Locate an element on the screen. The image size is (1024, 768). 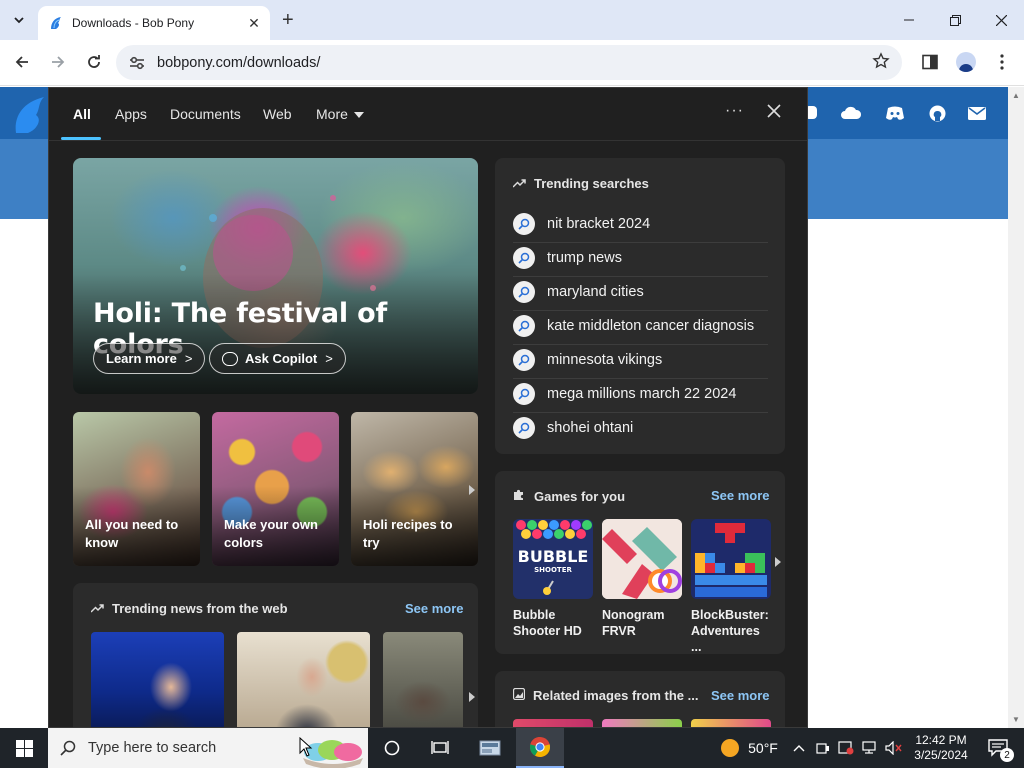
tray-network is located at coordinates (869, 748).